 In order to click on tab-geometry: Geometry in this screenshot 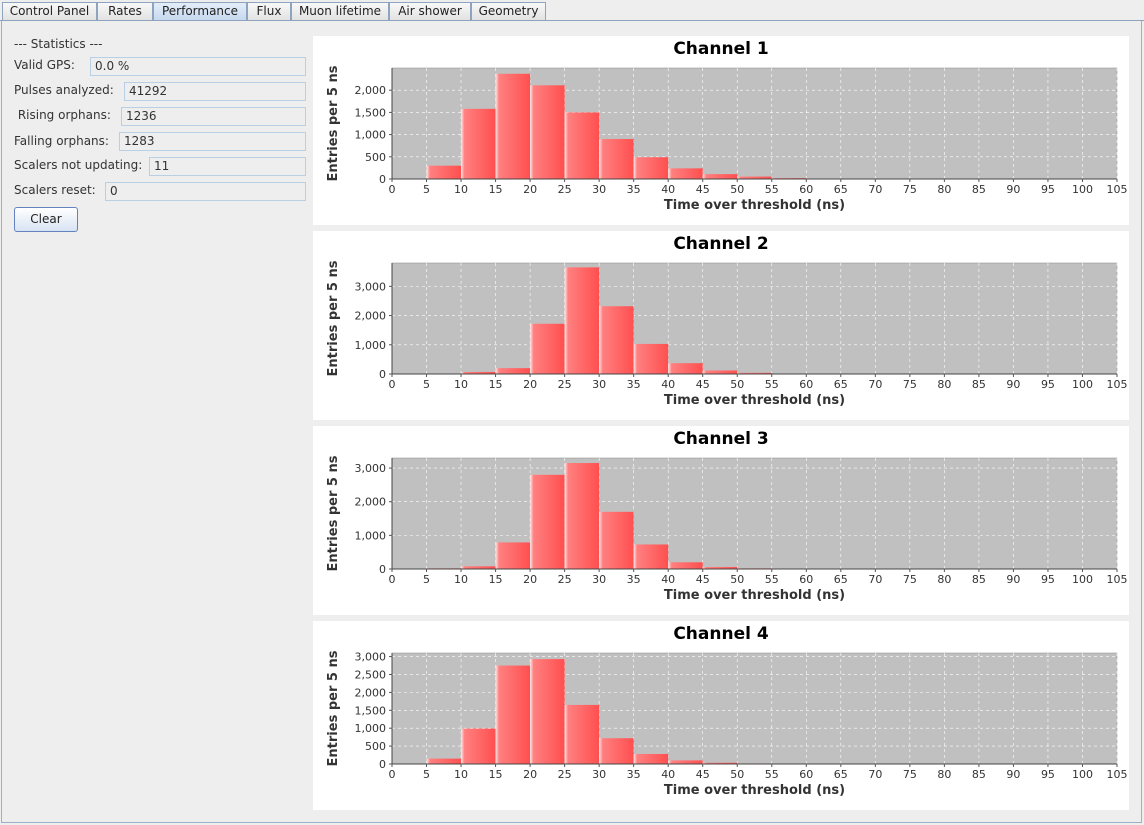, I will do `click(508, 11)`.